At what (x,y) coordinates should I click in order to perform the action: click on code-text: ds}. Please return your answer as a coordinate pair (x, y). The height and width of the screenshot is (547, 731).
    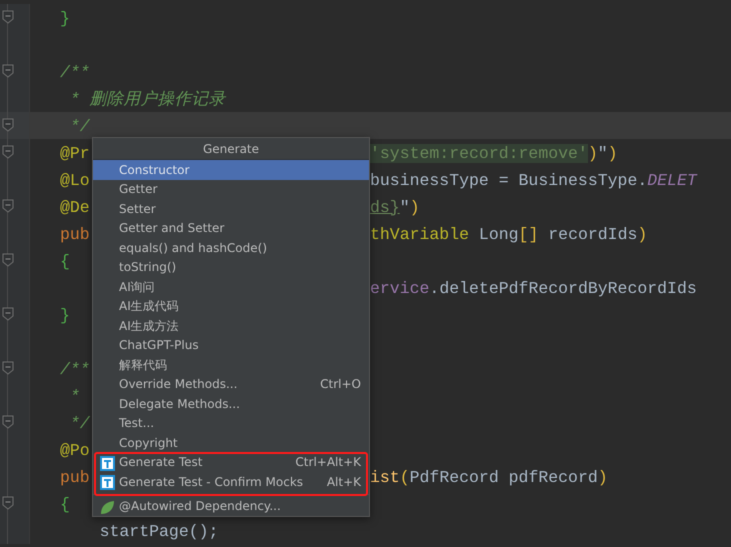
    Looking at the image, I should click on (385, 207).